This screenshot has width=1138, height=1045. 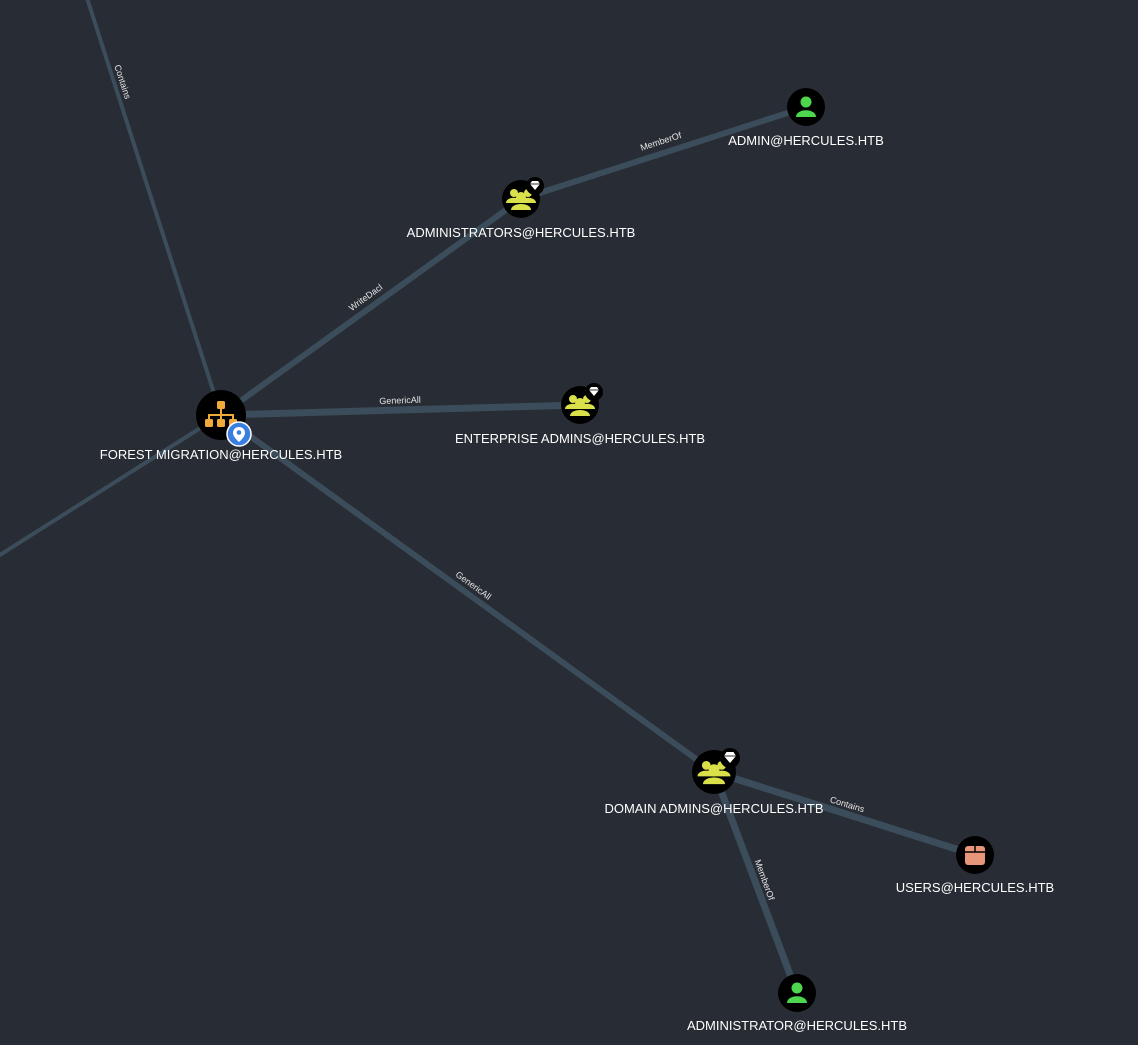 I want to click on node-label: ENTERPRISE ADMINS@HERCULES.HTB, so click(x=580, y=438).